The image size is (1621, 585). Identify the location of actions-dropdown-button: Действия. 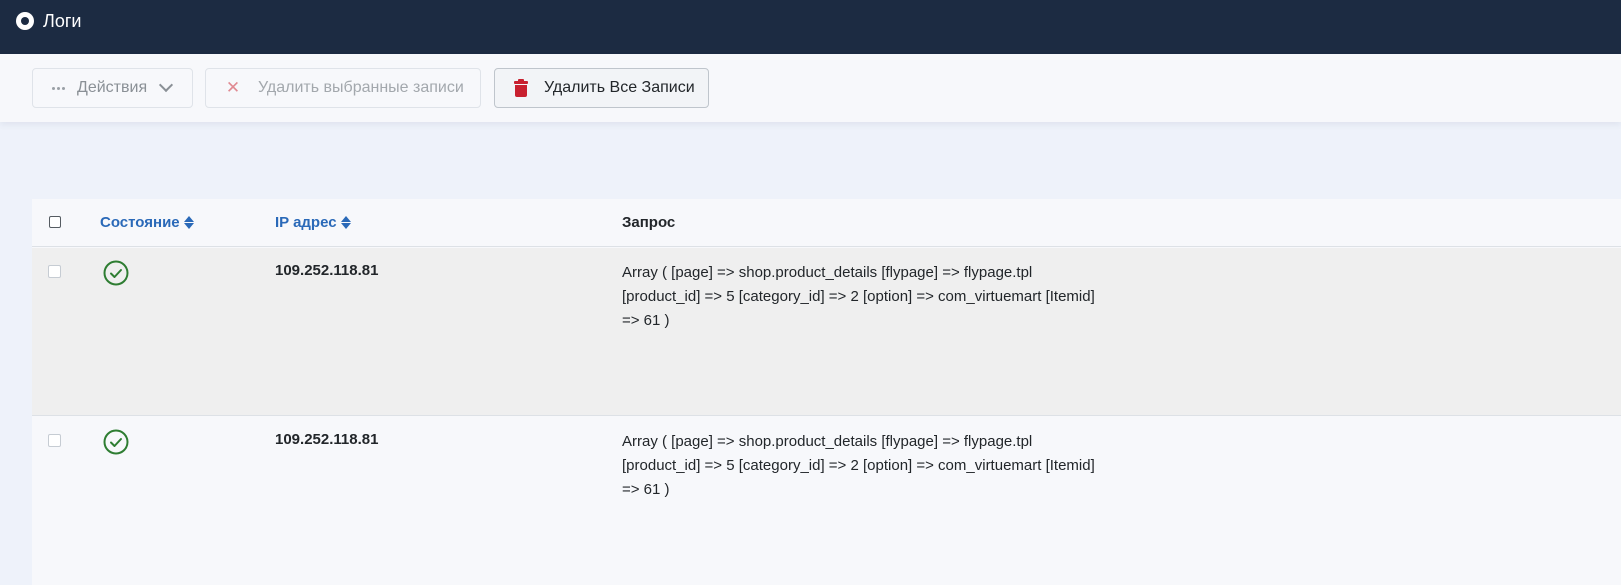
(112, 88).